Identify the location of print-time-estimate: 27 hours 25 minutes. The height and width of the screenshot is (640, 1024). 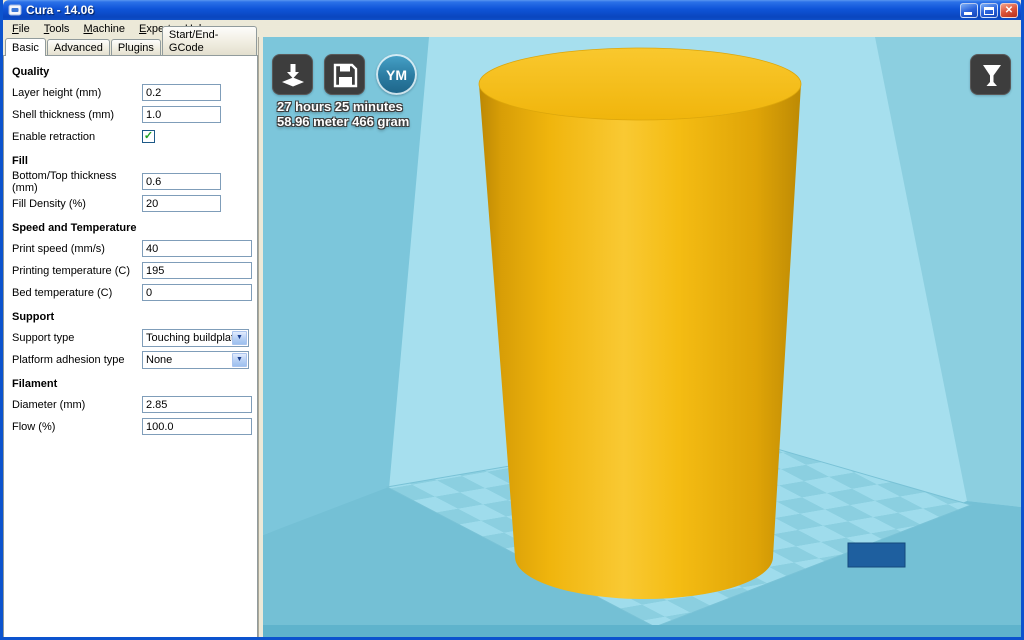
(340, 106).